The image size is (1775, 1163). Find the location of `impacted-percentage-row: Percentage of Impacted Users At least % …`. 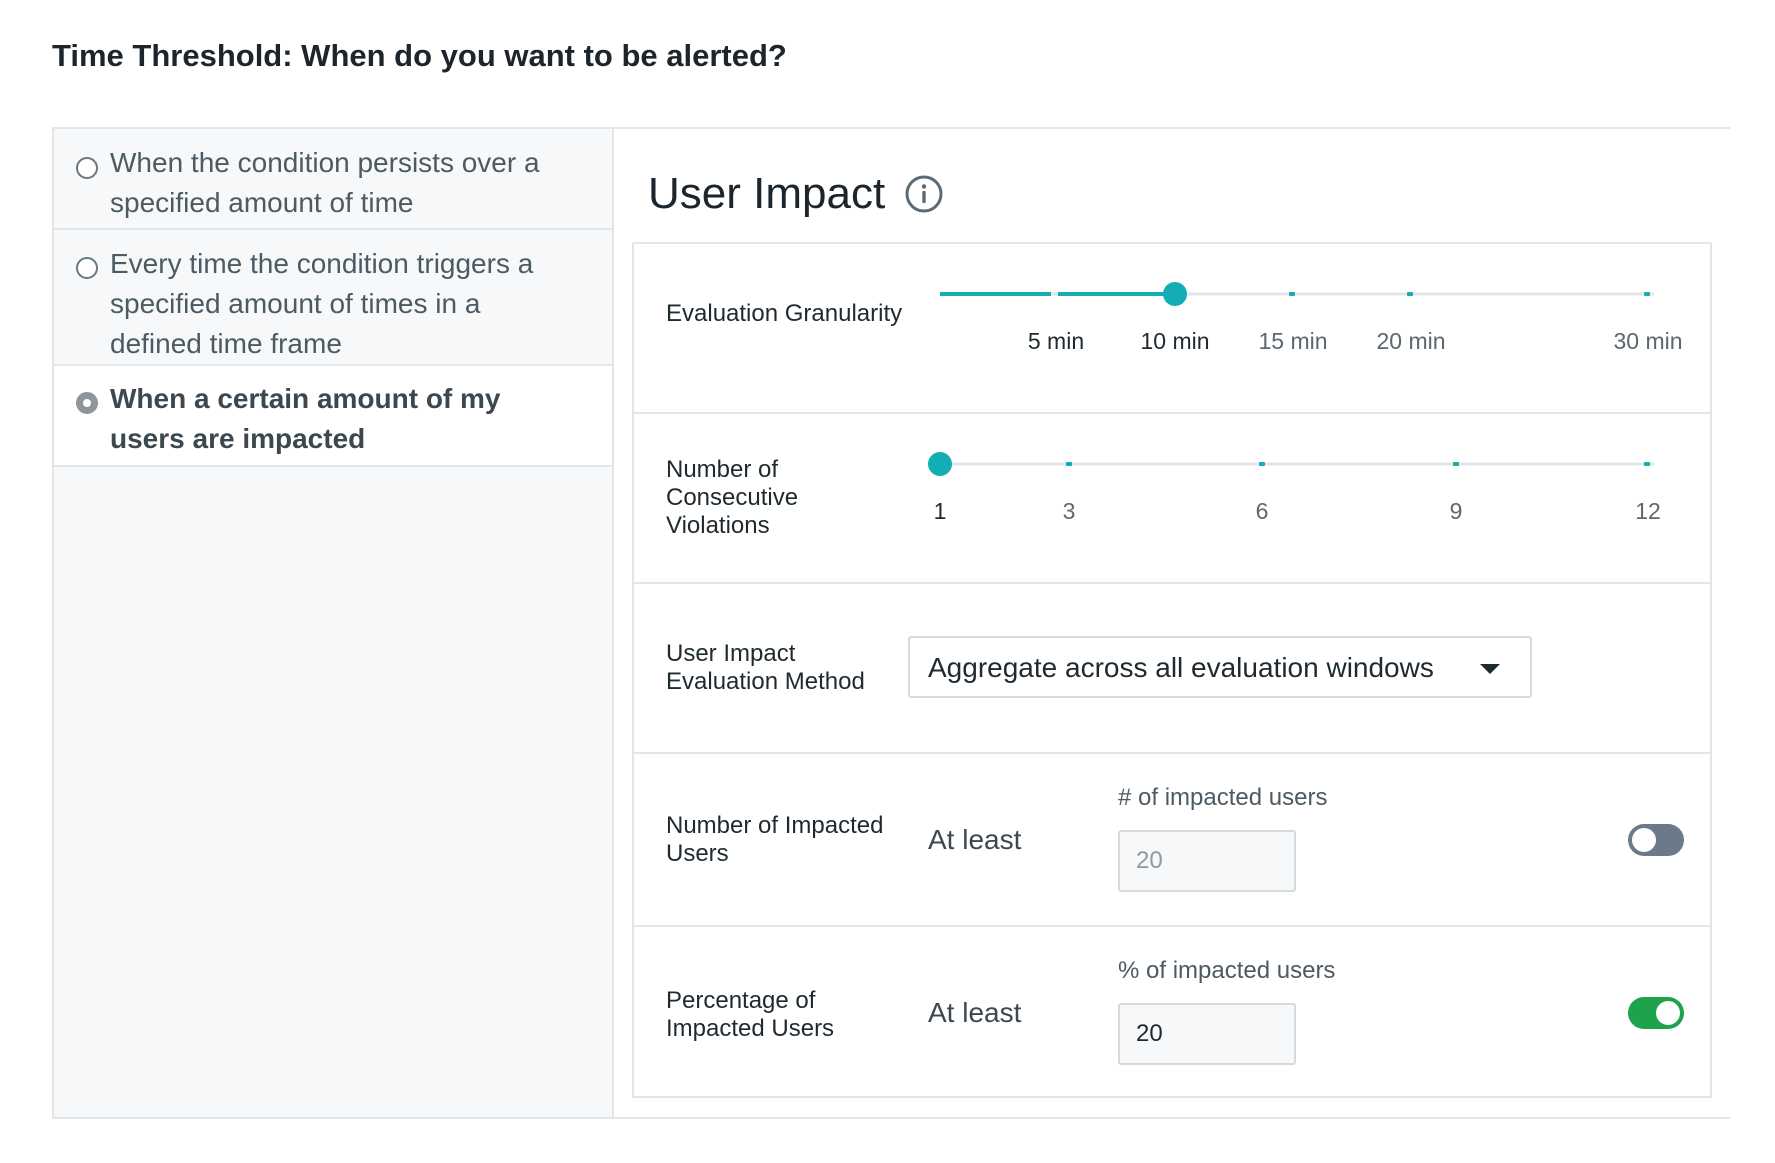

impacted-percentage-row: Percentage of Impacted Users At least % … is located at coordinates (1172, 1012).